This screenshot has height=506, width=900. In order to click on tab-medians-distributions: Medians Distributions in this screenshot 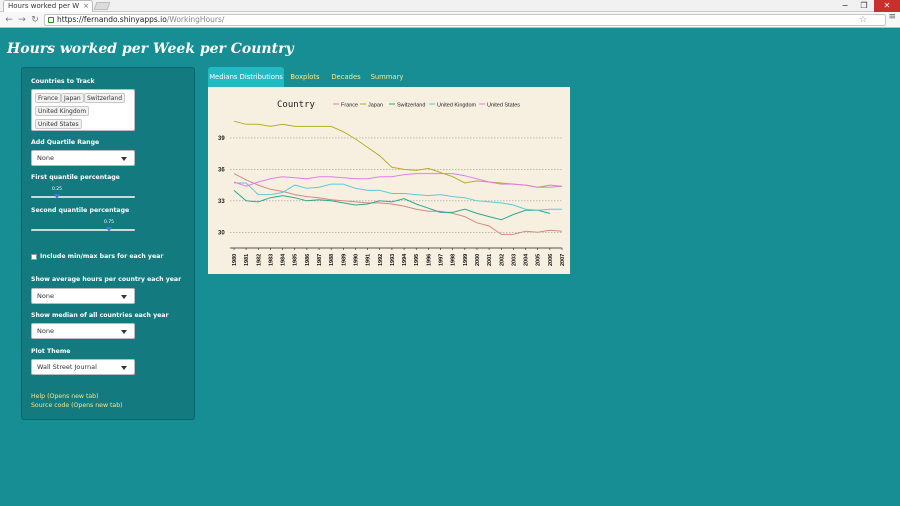, I will do `click(246, 77)`.